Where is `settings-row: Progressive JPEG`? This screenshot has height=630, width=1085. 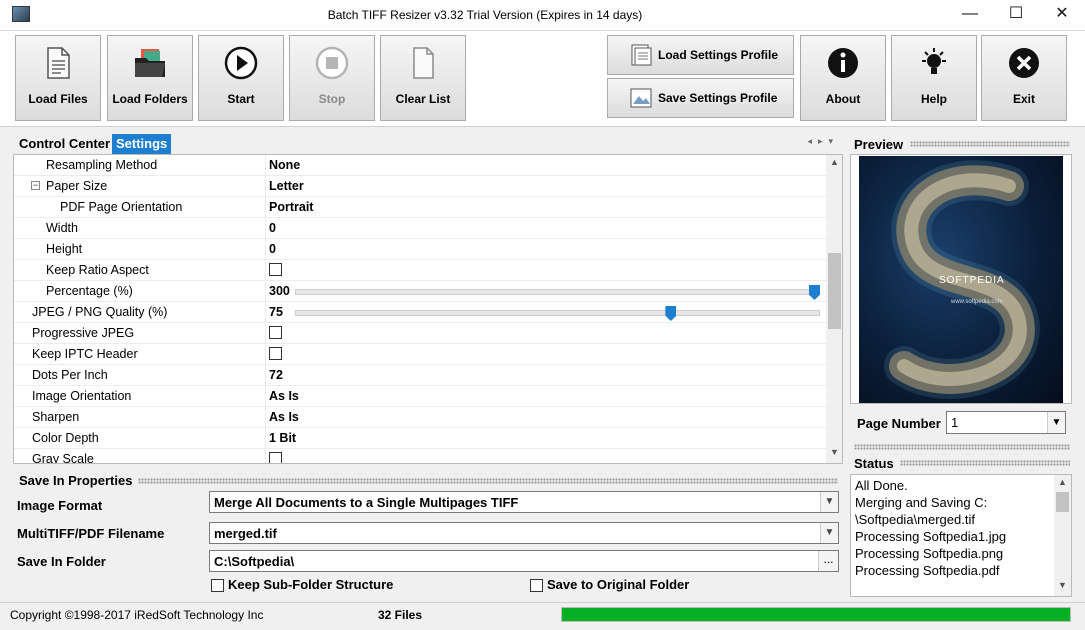 settings-row: Progressive JPEG is located at coordinates (420, 333).